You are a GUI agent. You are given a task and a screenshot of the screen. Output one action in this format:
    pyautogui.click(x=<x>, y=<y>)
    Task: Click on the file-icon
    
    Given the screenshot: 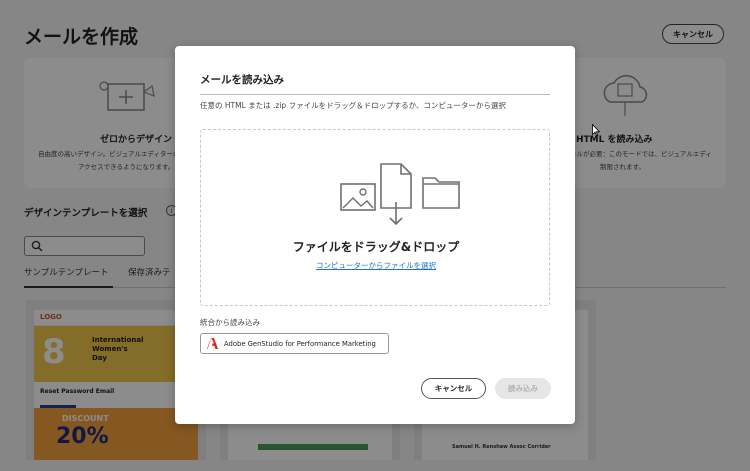 What is the action you would take?
    pyautogui.click(x=396, y=186)
    